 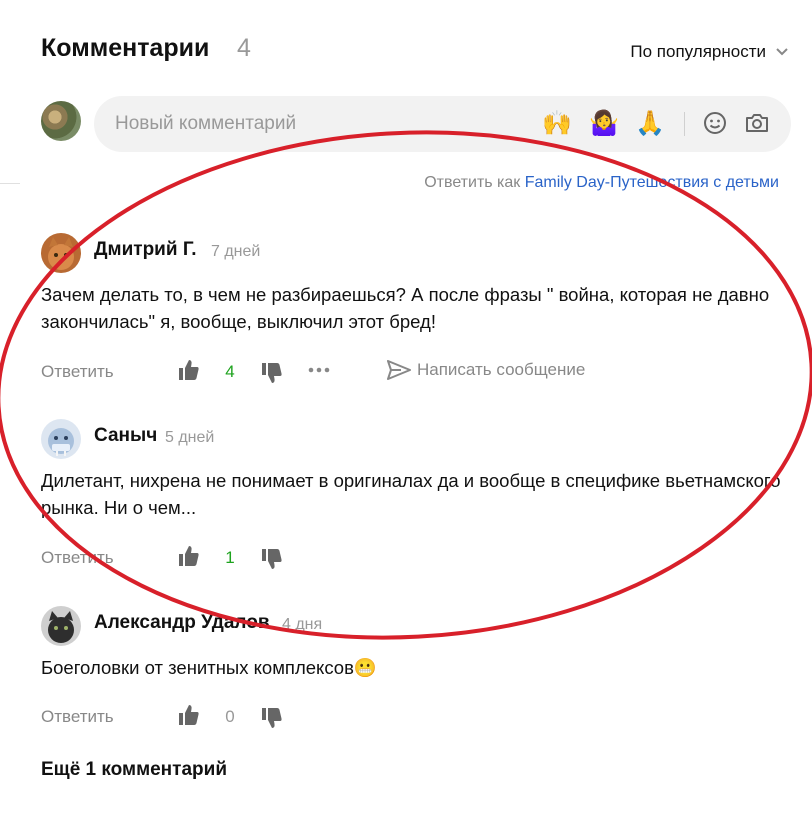 What do you see at coordinates (557, 124) in the screenshot?
I see `emoji-raised-hands-icon: 🙌` at bounding box center [557, 124].